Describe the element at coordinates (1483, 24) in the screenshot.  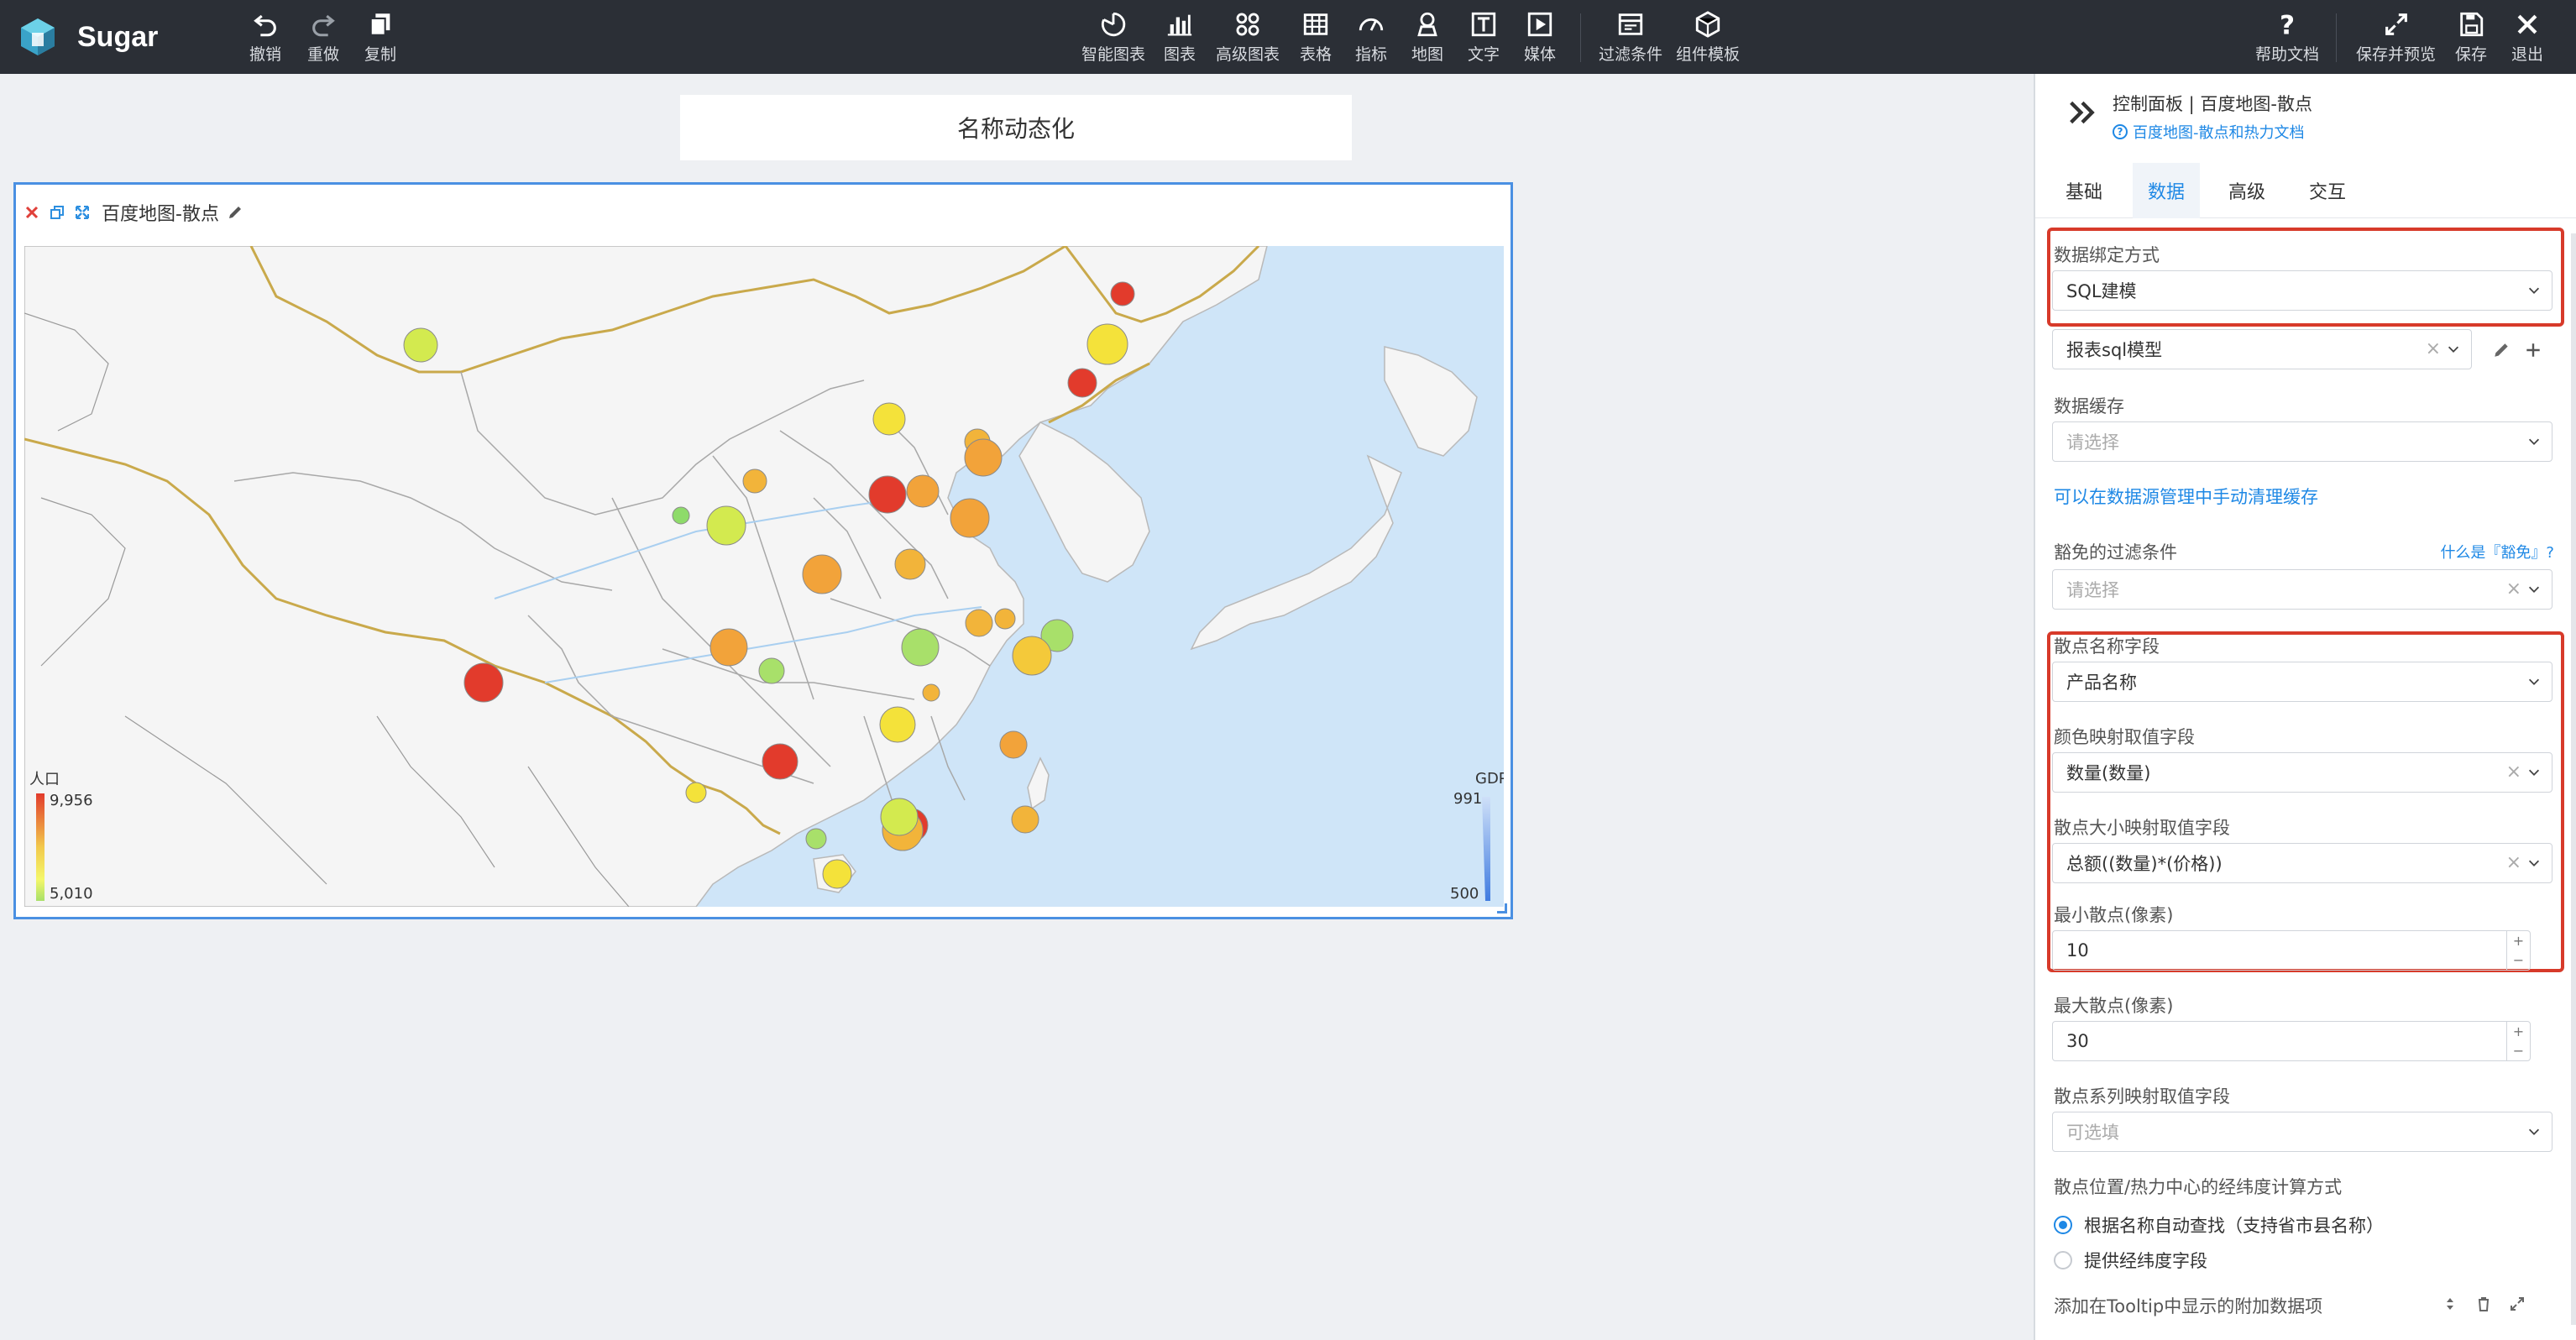
I see `text-icon` at that location.